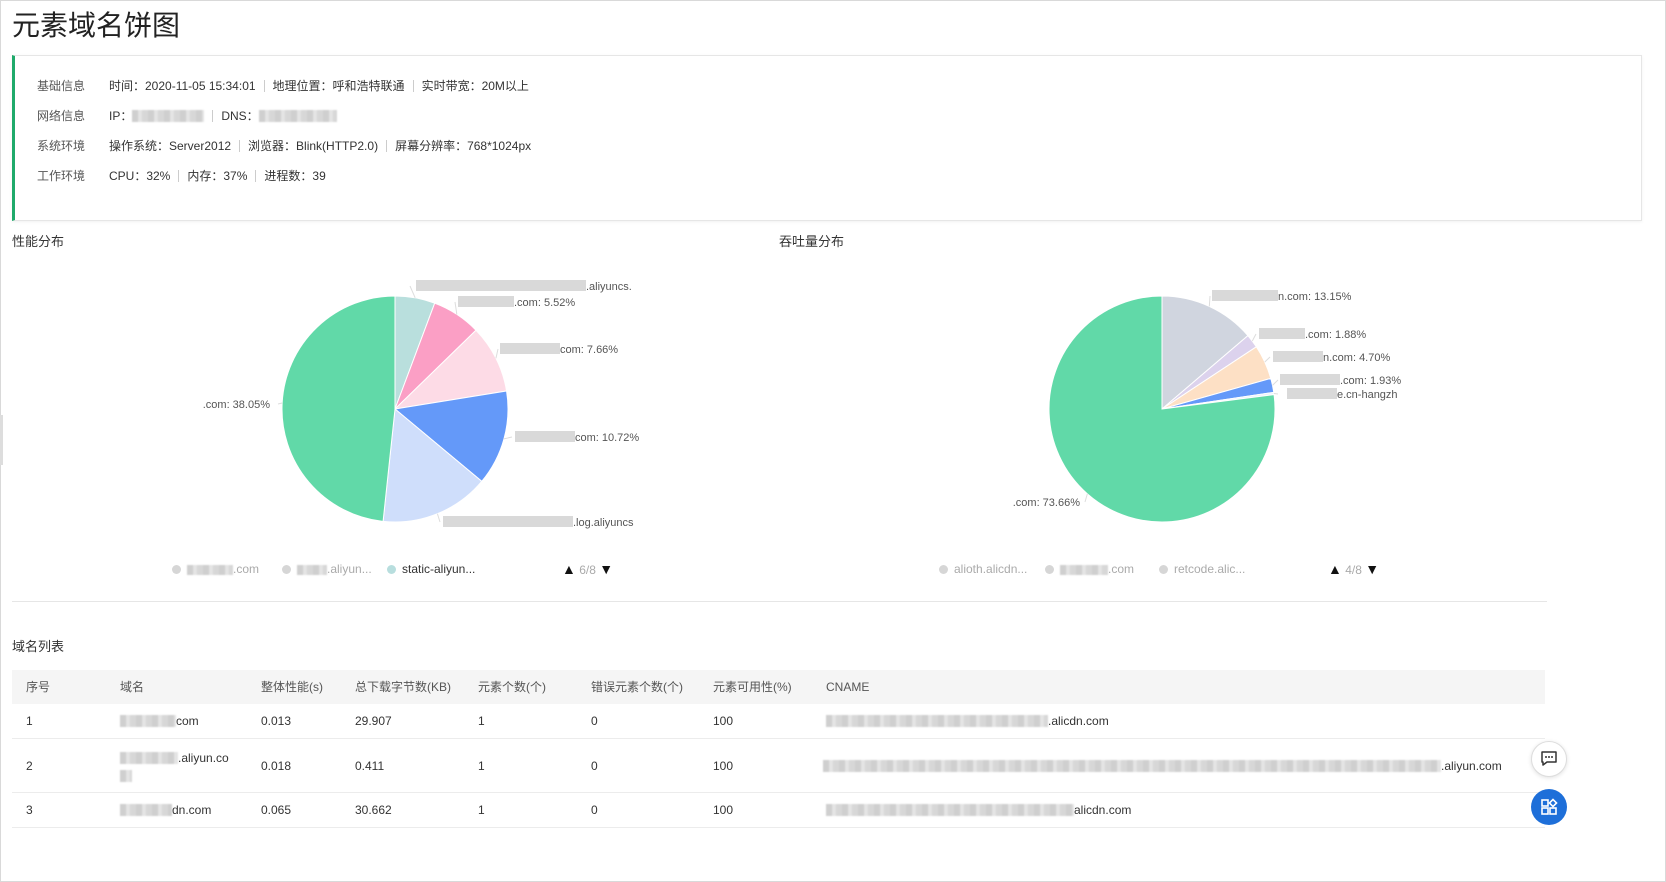  Describe the element at coordinates (338, 86) in the screenshot. I see `info-location: 地理位置：呼和浩特联通` at that location.